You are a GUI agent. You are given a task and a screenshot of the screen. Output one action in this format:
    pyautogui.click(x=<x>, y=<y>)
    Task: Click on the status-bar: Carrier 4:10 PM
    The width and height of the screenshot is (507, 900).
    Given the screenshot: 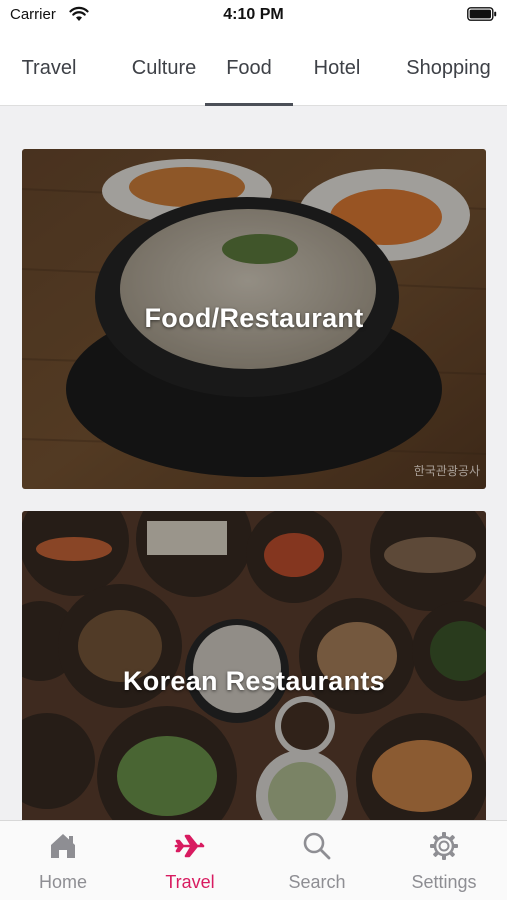 What is the action you would take?
    pyautogui.click(x=253, y=15)
    